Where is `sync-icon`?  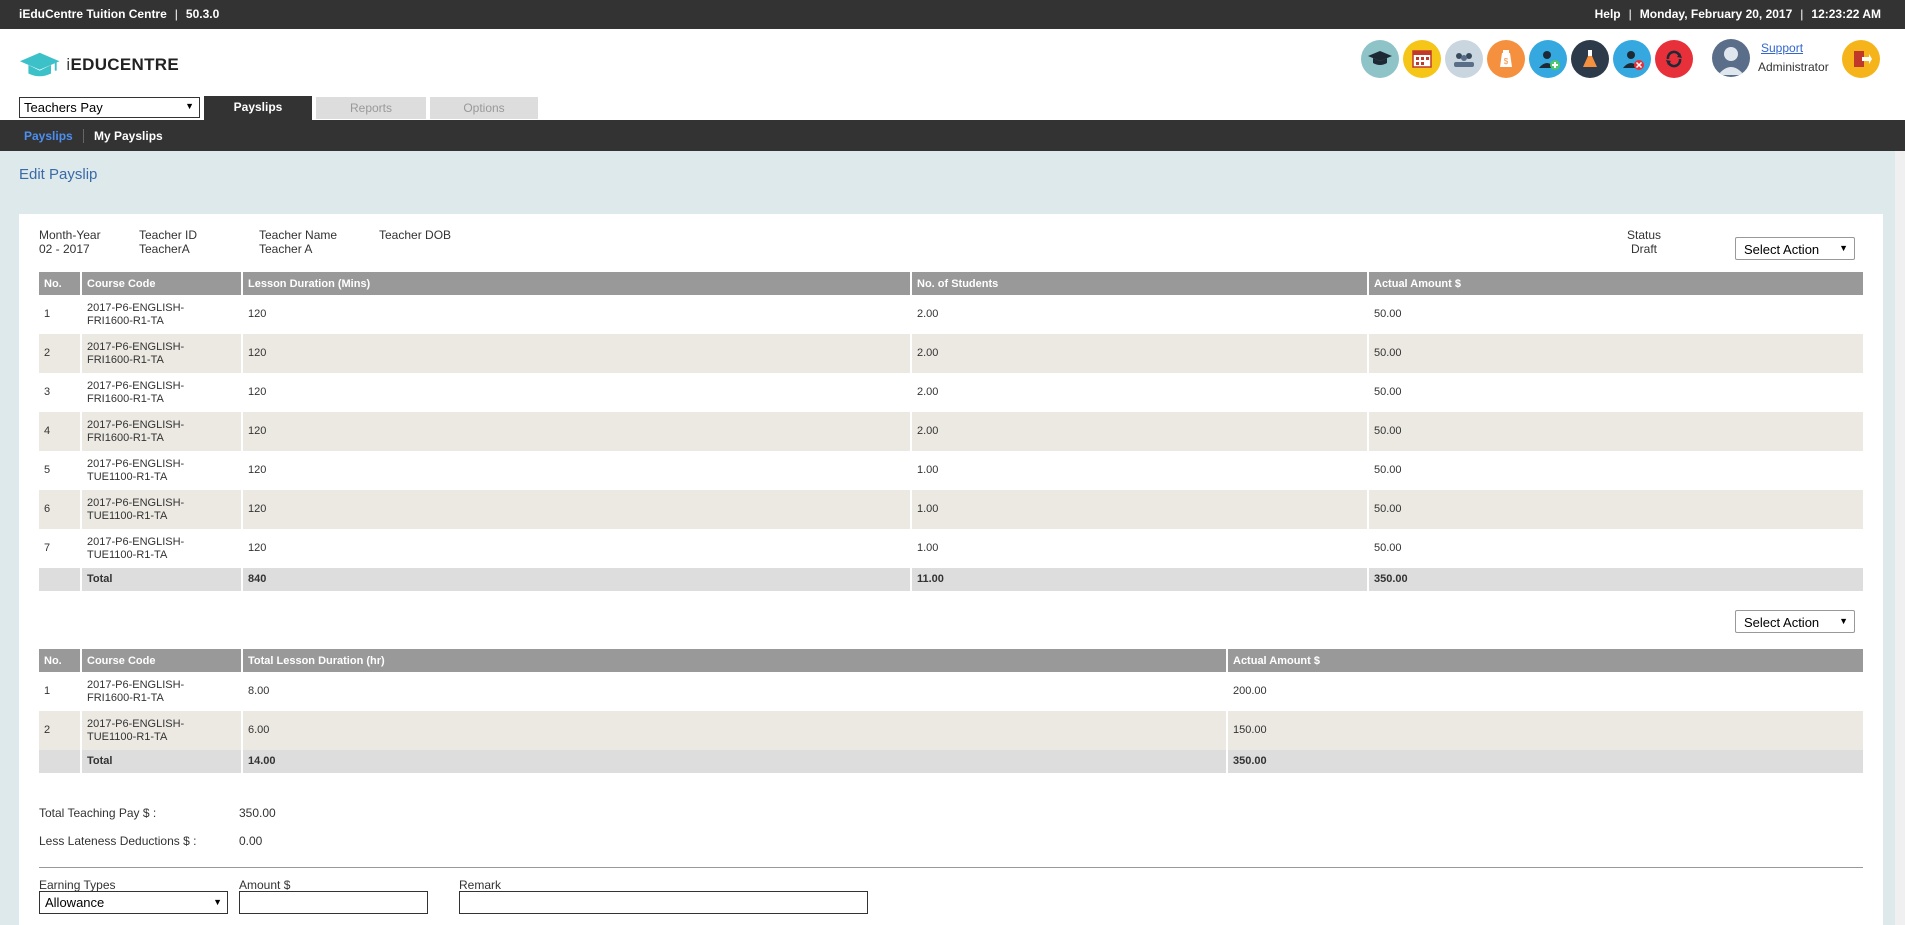
sync-icon is located at coordinates (1674, 59).